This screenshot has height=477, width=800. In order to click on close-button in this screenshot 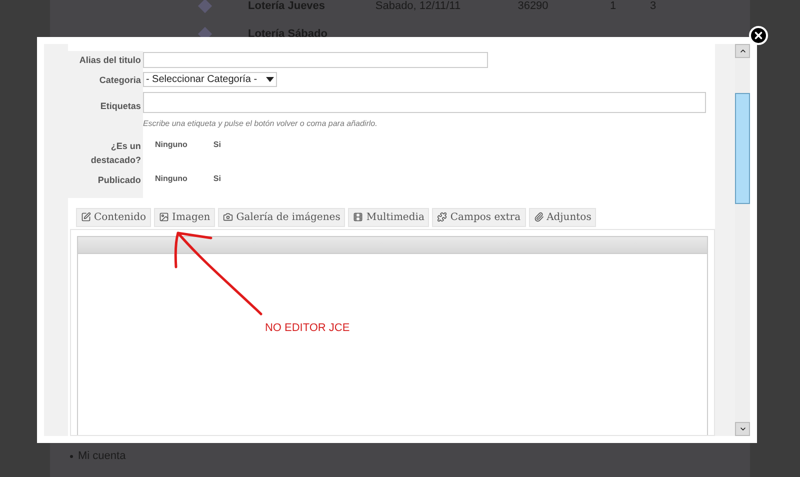, I will do `click(758, 35)`.